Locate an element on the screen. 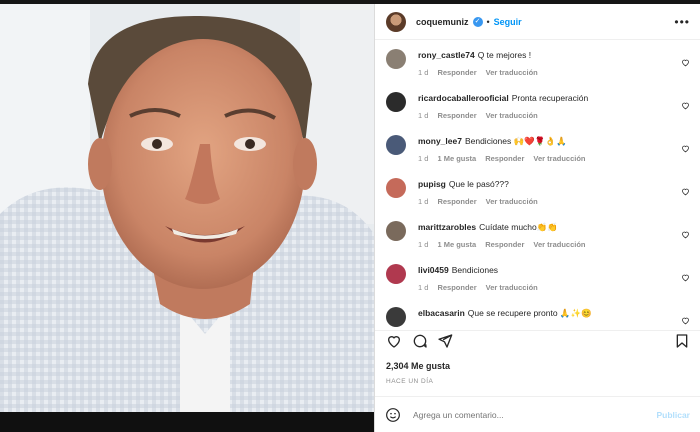 The height and width of the screenshot is (432, 700). ellipsis-icon: ••• is located at coordinates (682, 22).